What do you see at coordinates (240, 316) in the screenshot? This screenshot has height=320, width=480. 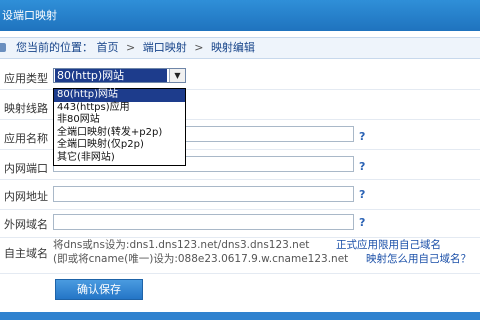 I see `bottom-bar` at bounding box center [240, 316].